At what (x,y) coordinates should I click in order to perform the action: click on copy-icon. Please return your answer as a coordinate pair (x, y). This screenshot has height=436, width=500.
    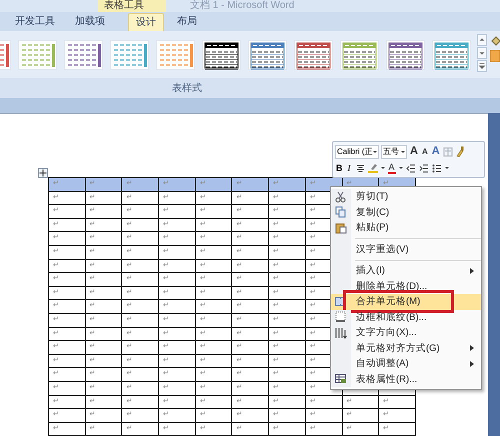
    Looking at the image, I should click on (341, 212).